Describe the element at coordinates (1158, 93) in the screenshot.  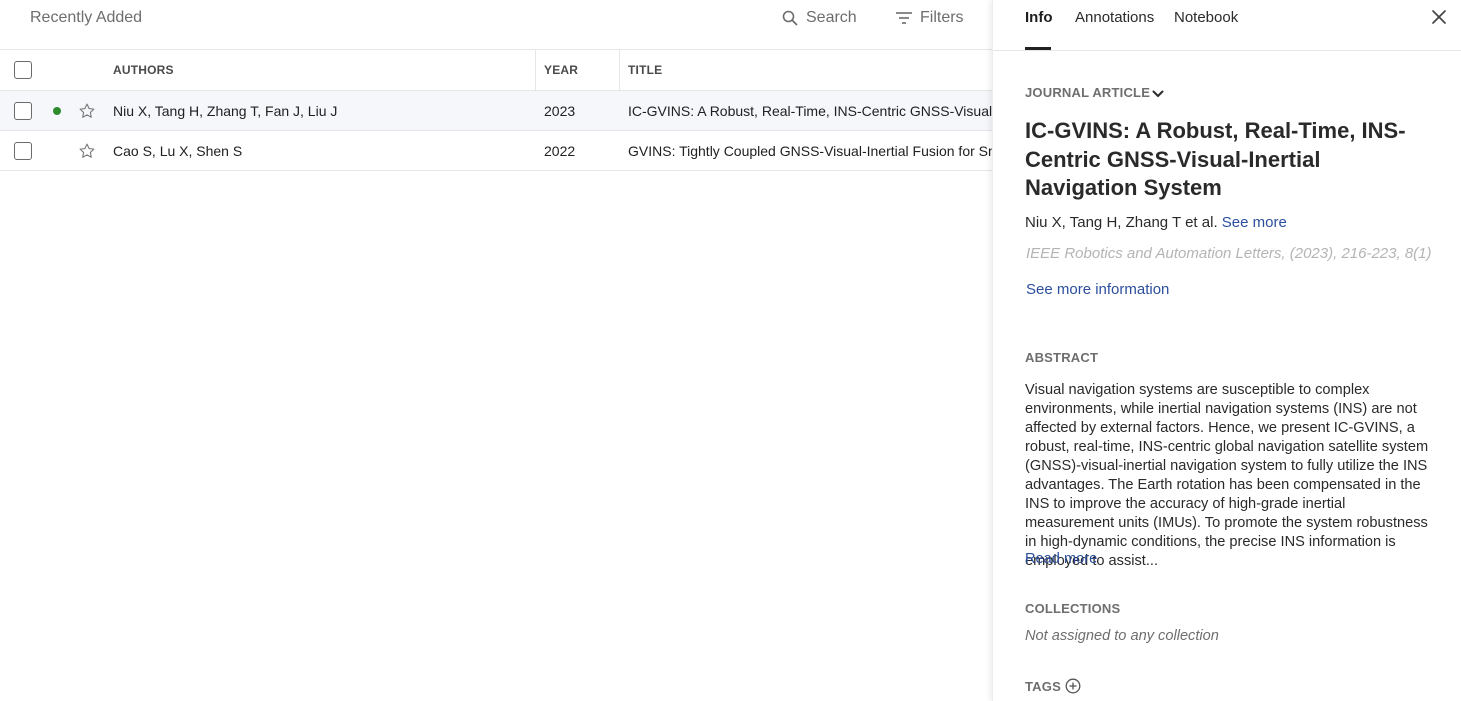
I see `chevron-down-icon` at that location.